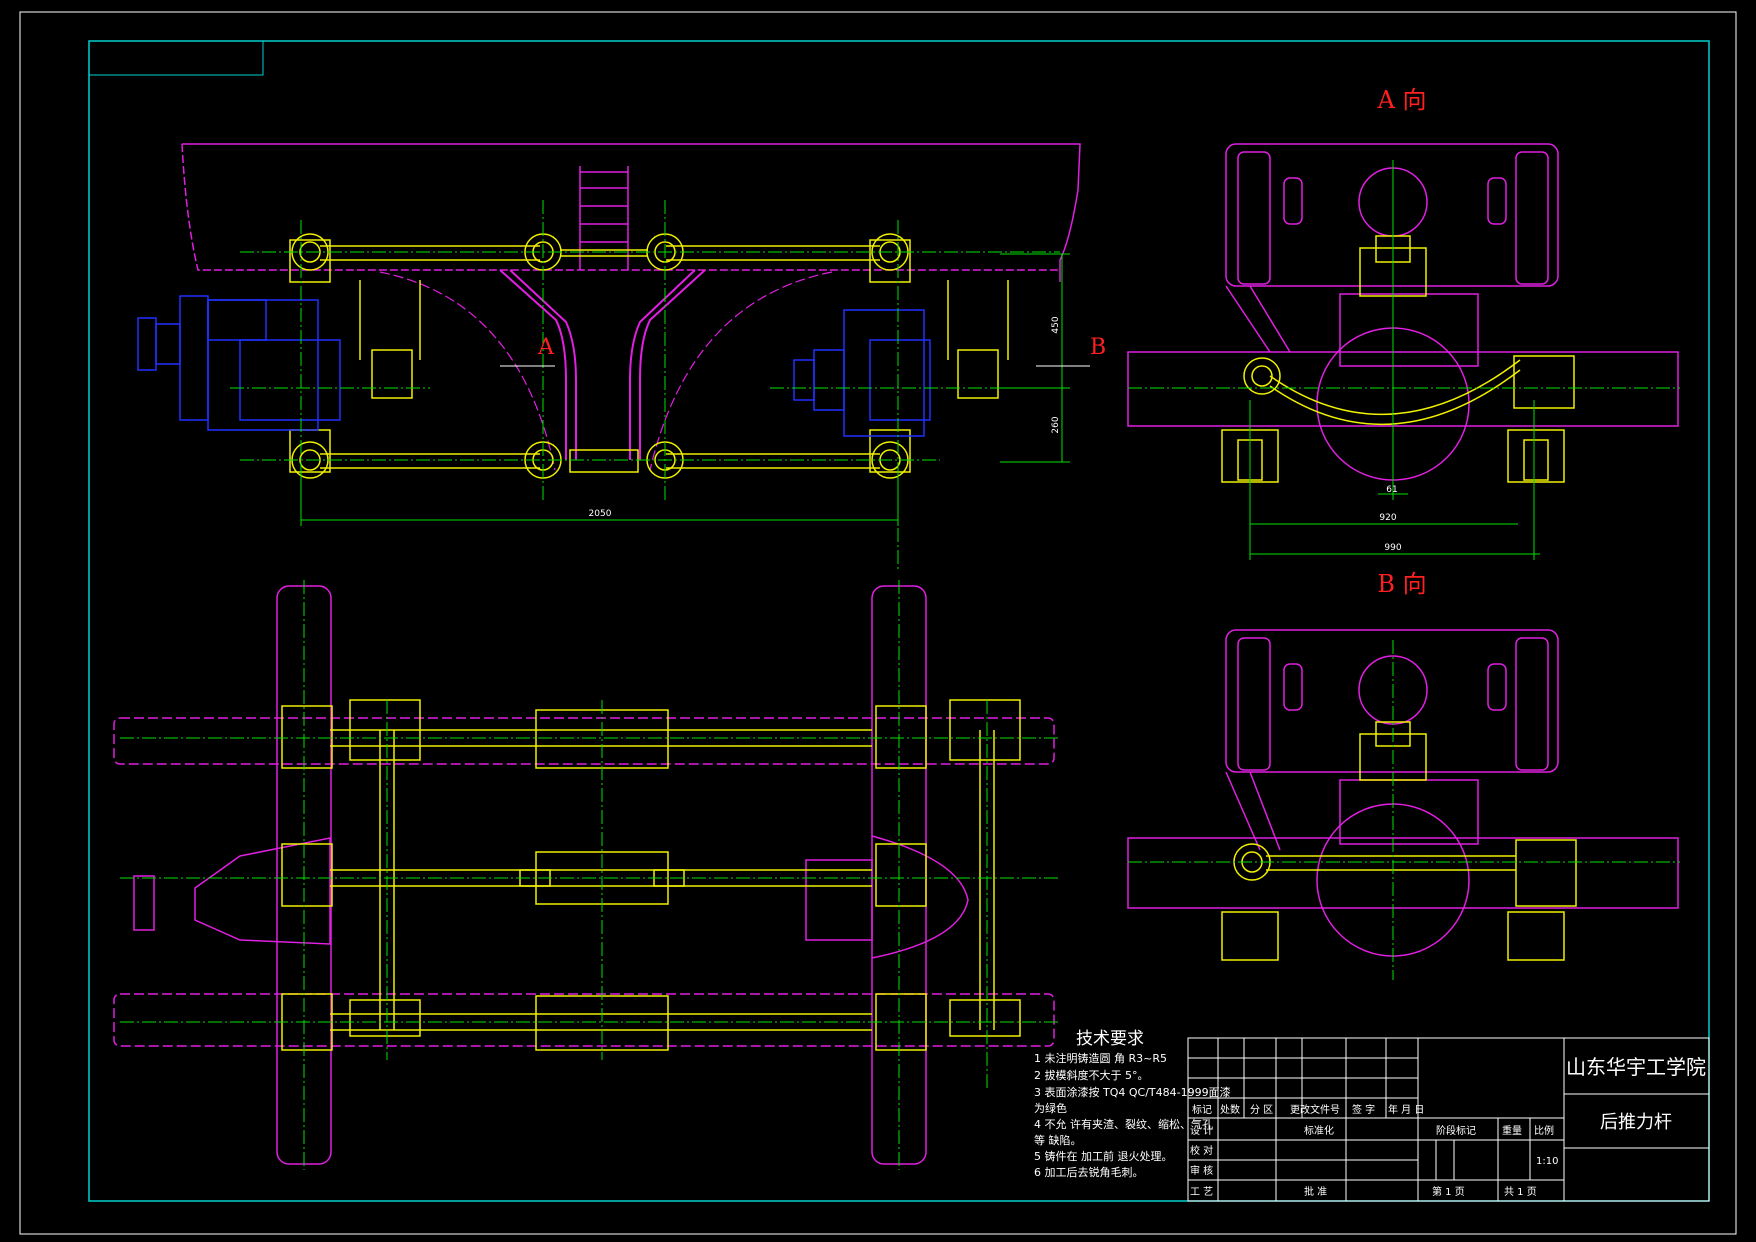  I want to click on dim-450: 450, so click(1056, 324).